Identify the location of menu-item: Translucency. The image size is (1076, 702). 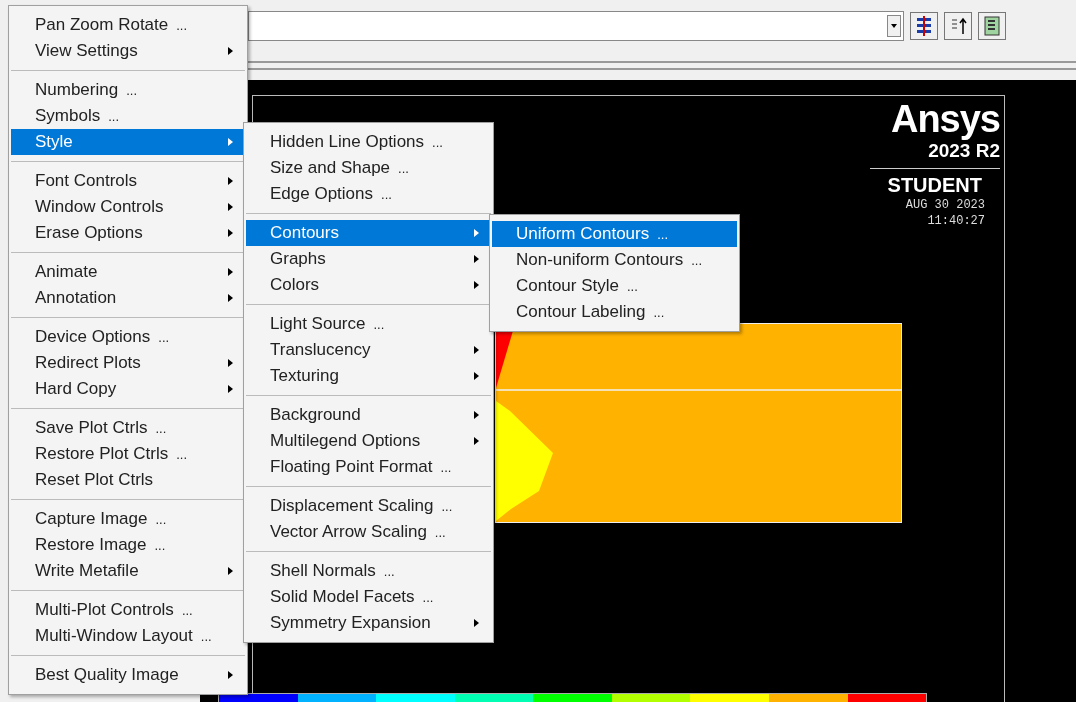
(368, 350).